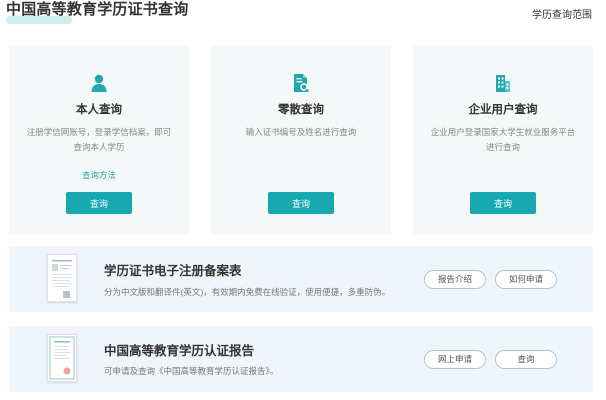  I want to click on card-title: 本人查询, so click(99, 110).